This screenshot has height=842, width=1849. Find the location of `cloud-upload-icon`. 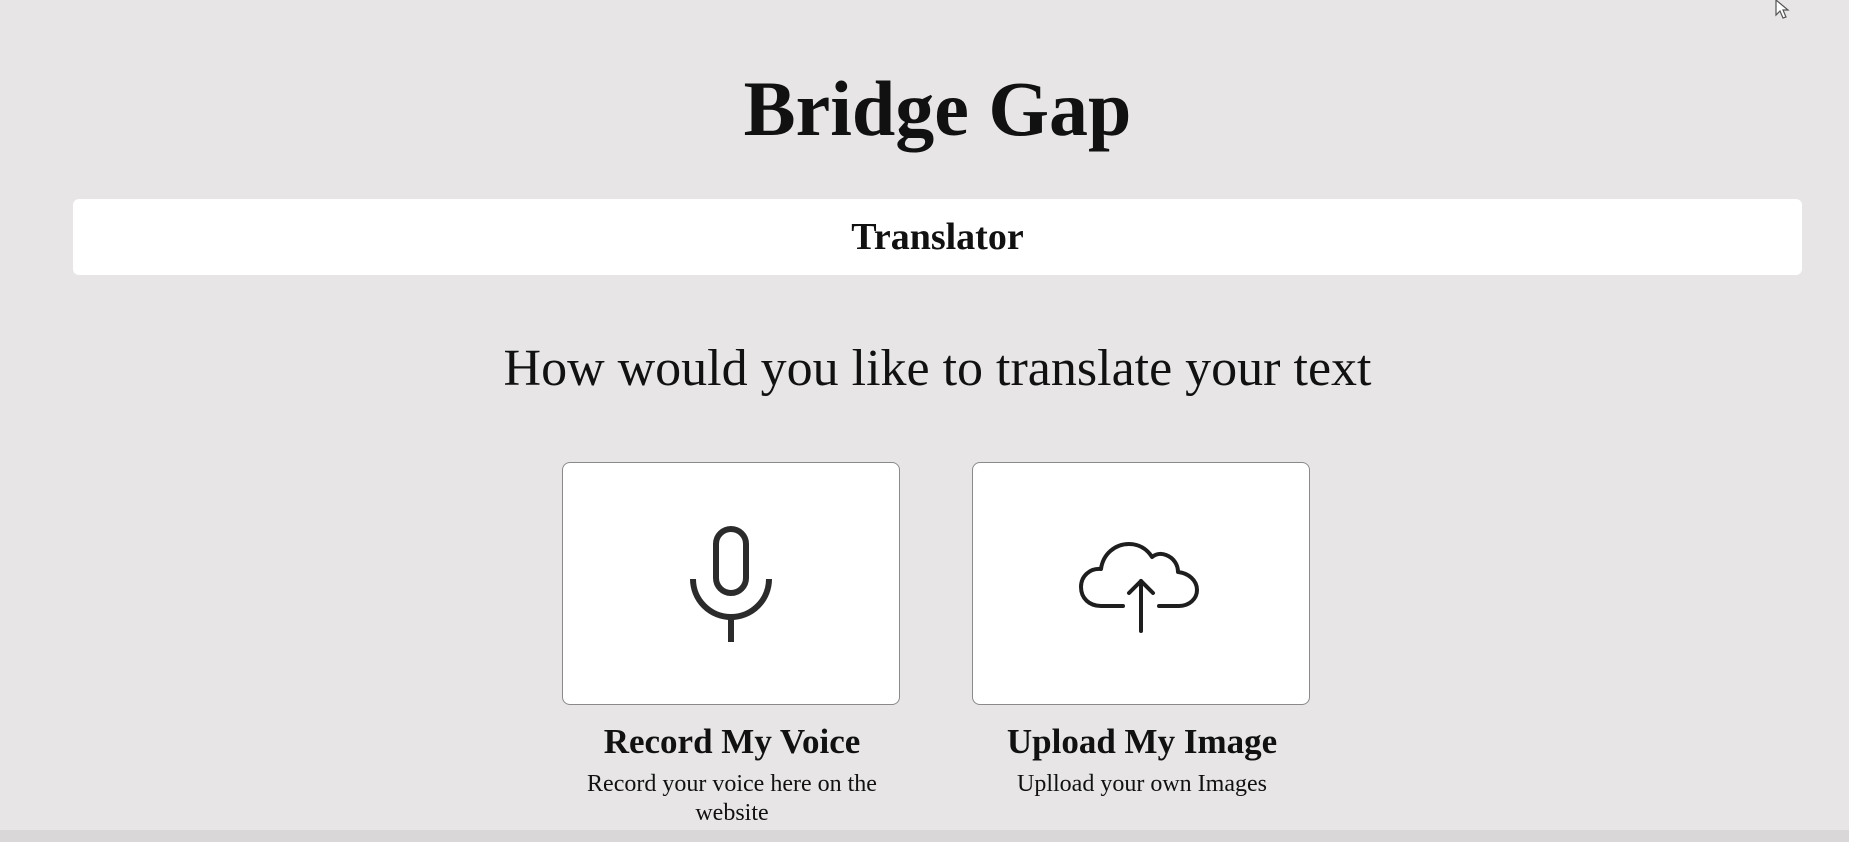

cloud-upload-icon is located at coordinates (1139, 587).